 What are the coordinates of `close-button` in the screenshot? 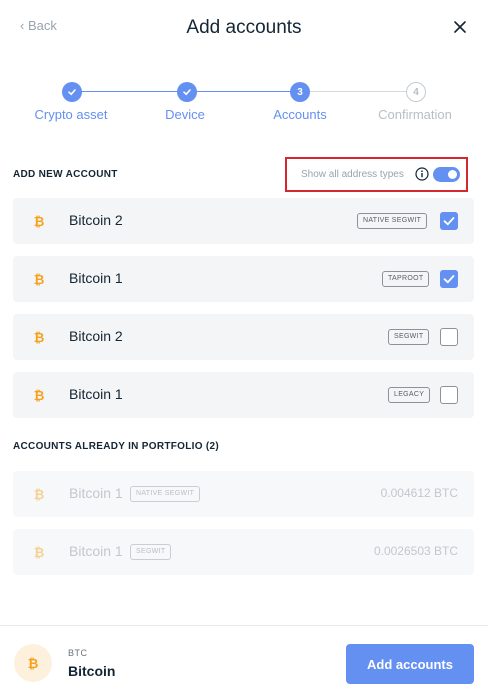 It's located at (460, 27).